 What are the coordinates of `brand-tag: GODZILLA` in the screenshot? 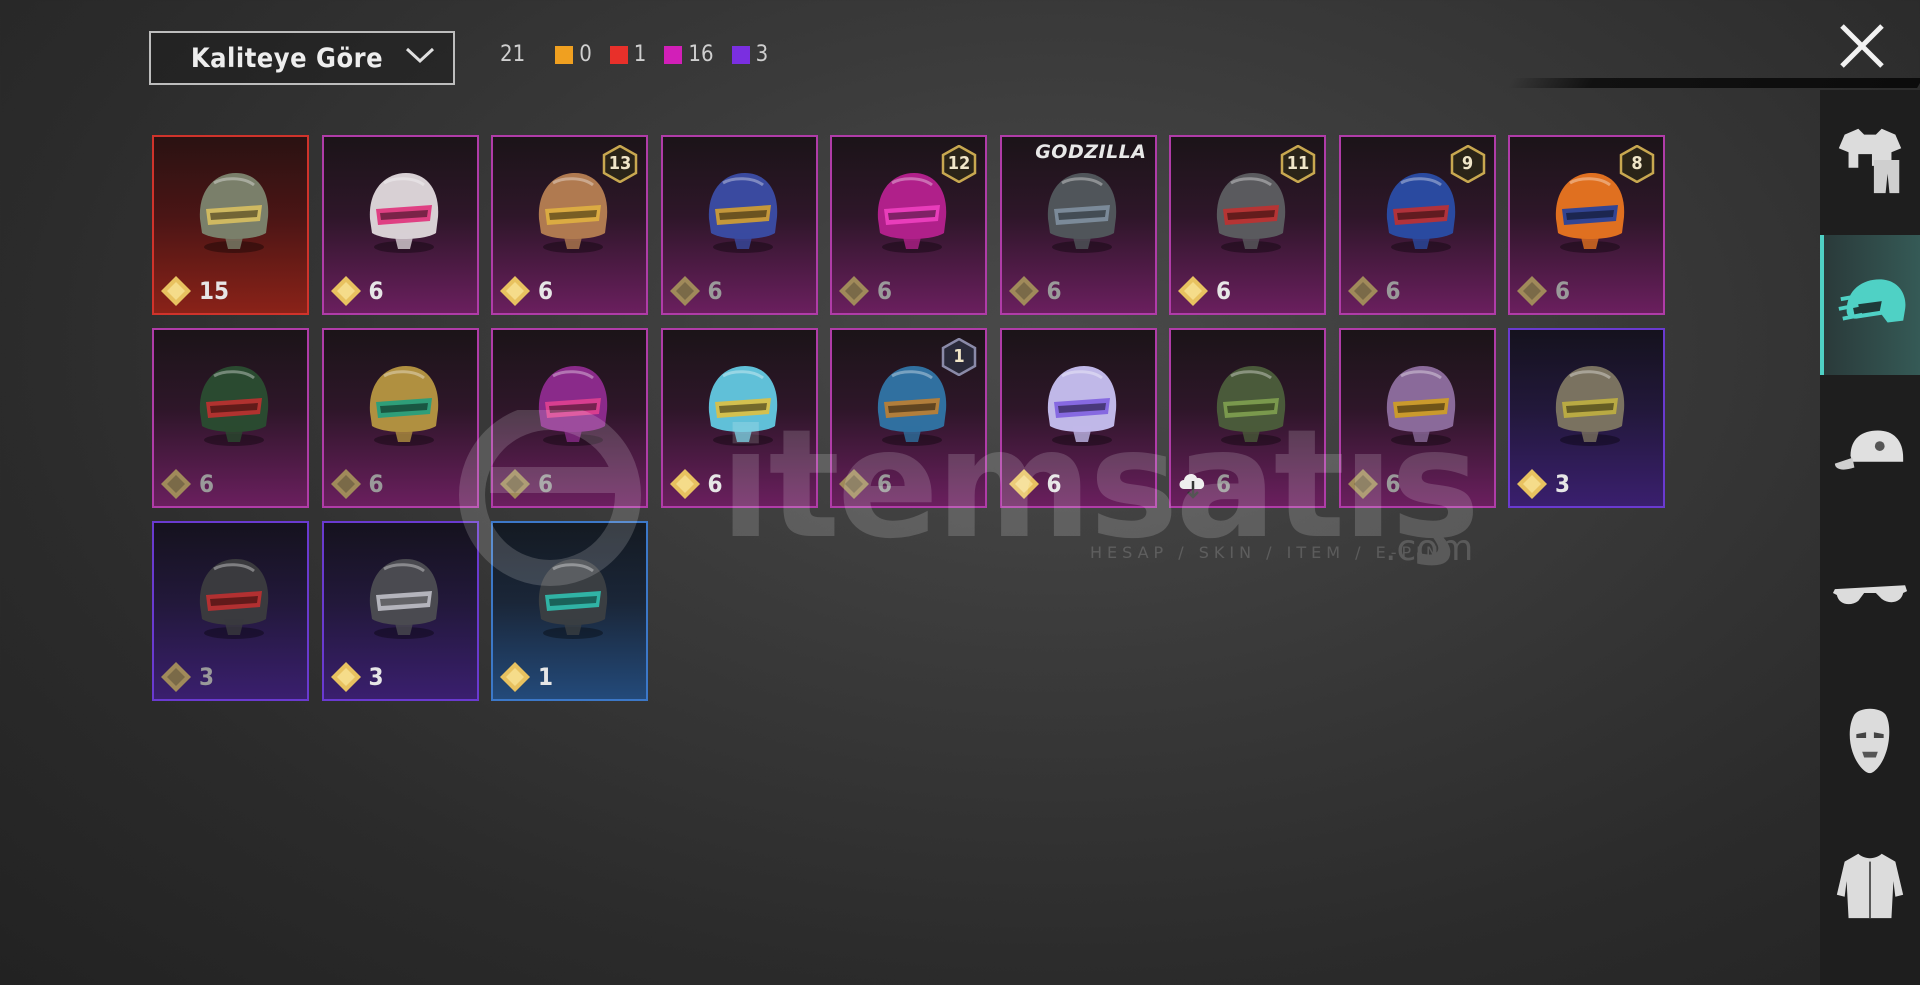 It's located at (1091, 152).